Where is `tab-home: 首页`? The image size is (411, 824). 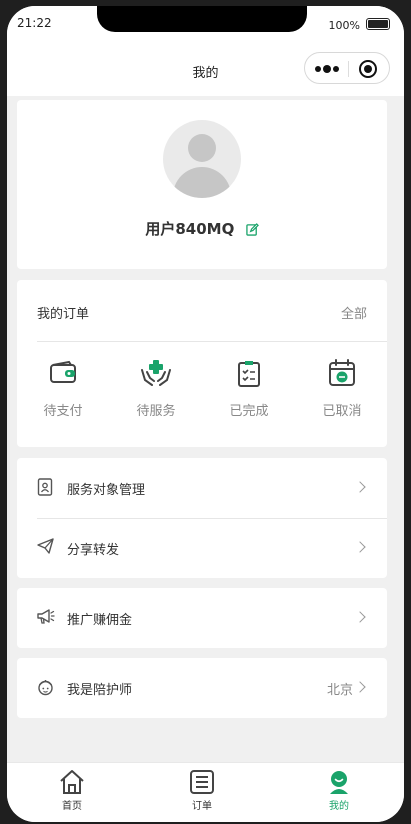 tab-home: 首页 is located at coordinates (72, 790).